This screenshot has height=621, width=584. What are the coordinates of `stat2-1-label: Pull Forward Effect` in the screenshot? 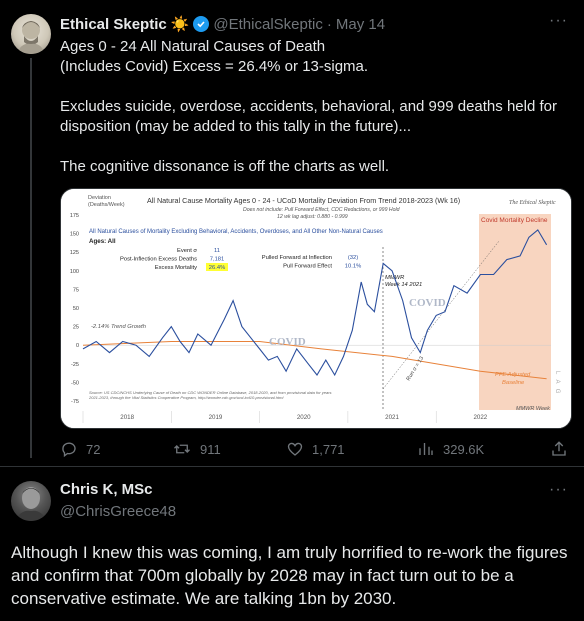 It's located at (307, 267).